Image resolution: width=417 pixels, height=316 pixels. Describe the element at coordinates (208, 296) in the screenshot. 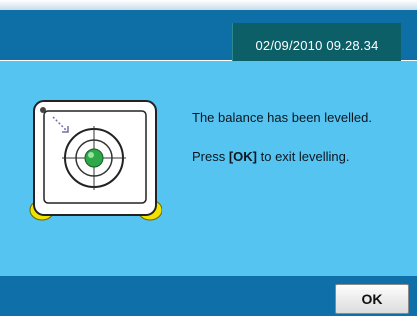

I see `footer-bar: OK` at that location.